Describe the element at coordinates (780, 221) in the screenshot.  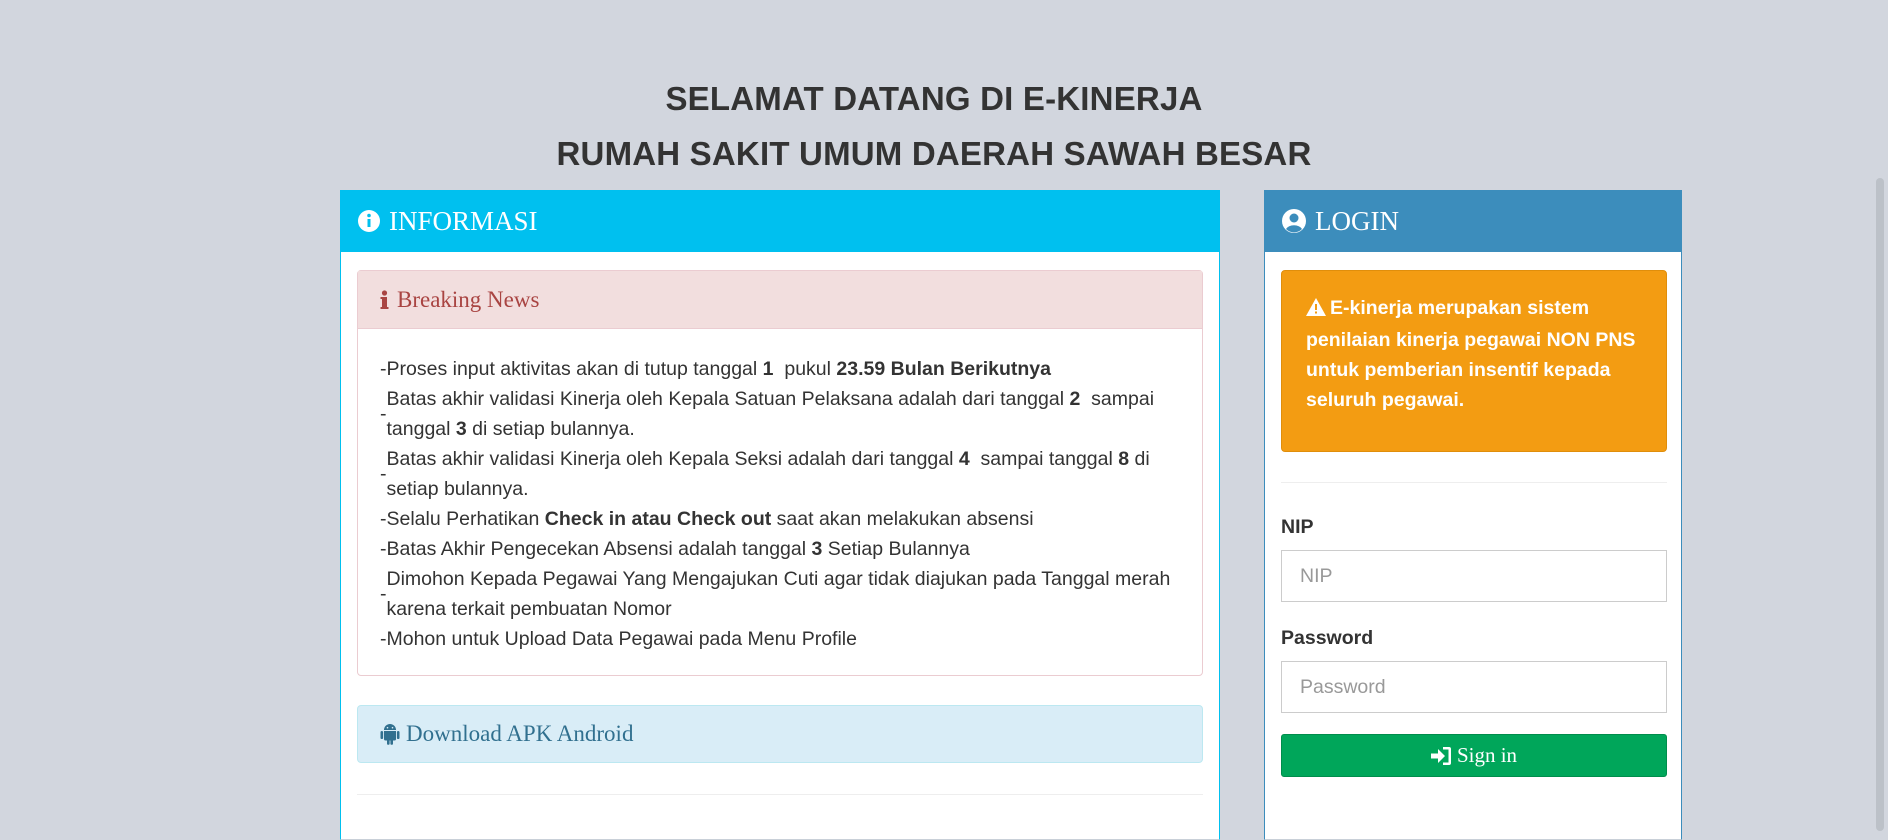
I see `info-panel-header: INFORMASI` at that location.